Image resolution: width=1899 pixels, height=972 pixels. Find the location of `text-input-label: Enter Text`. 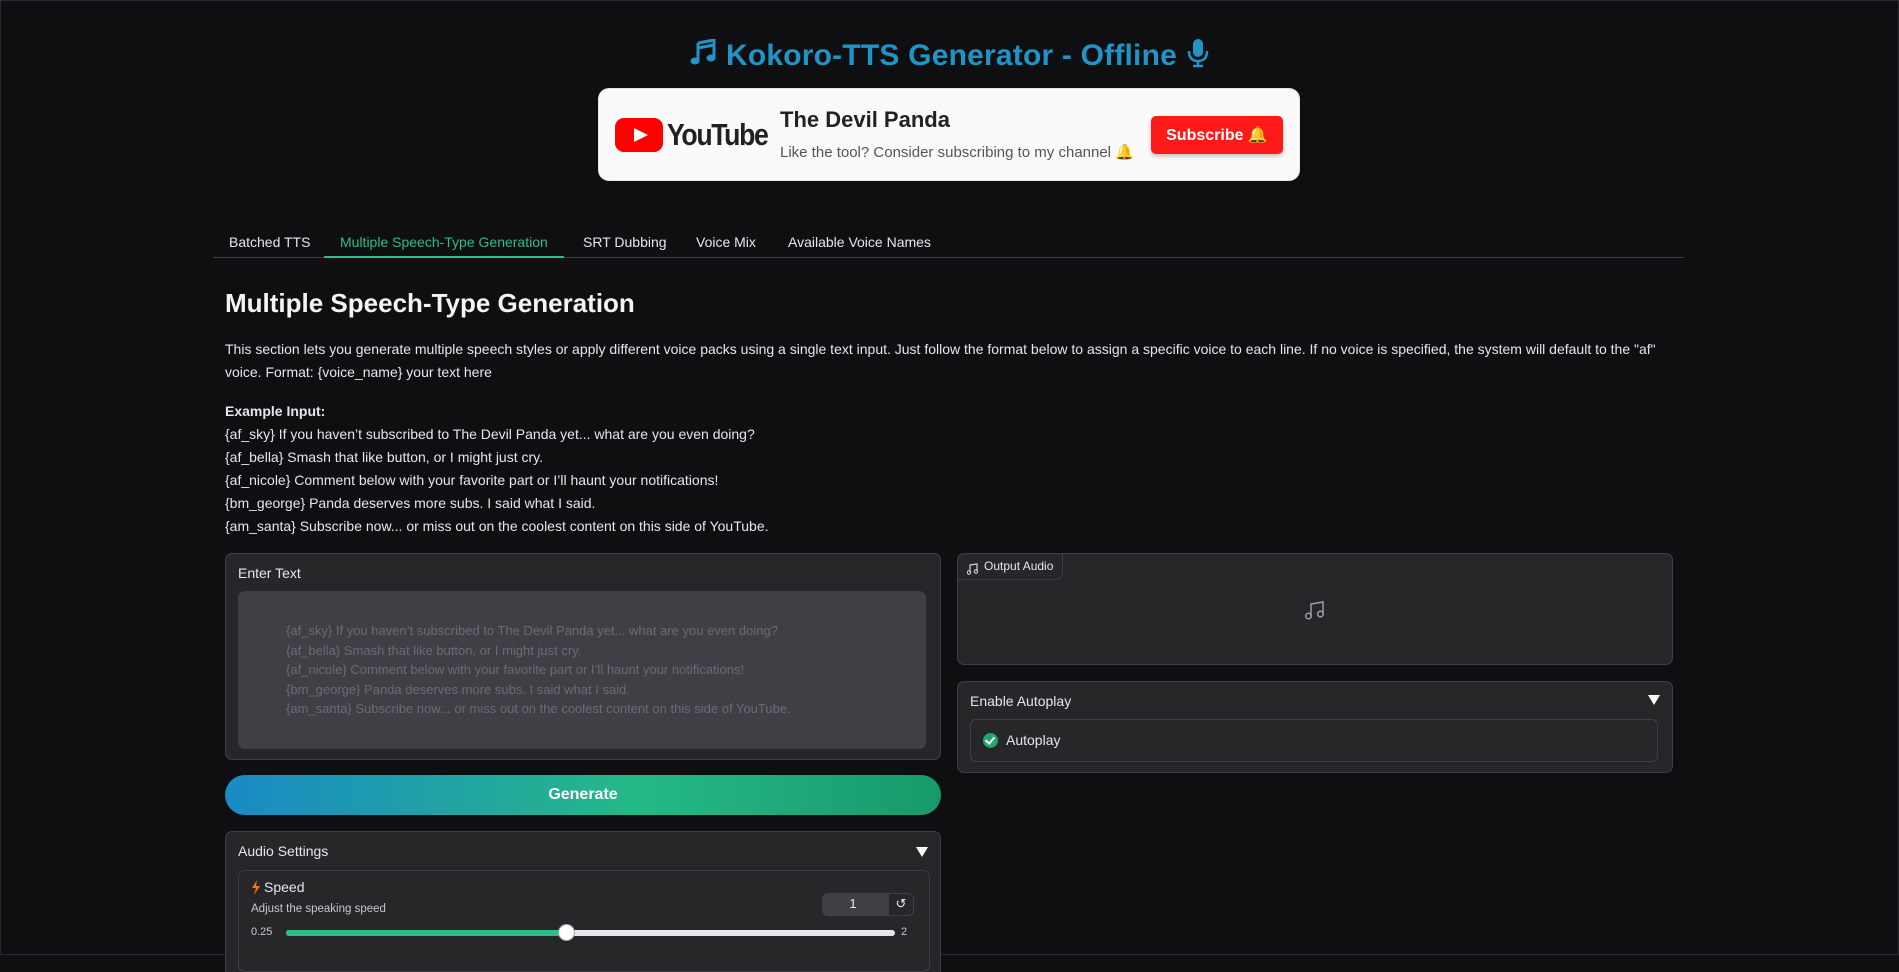

text-input-label: Enter Text is located at coordinates (269, 573).